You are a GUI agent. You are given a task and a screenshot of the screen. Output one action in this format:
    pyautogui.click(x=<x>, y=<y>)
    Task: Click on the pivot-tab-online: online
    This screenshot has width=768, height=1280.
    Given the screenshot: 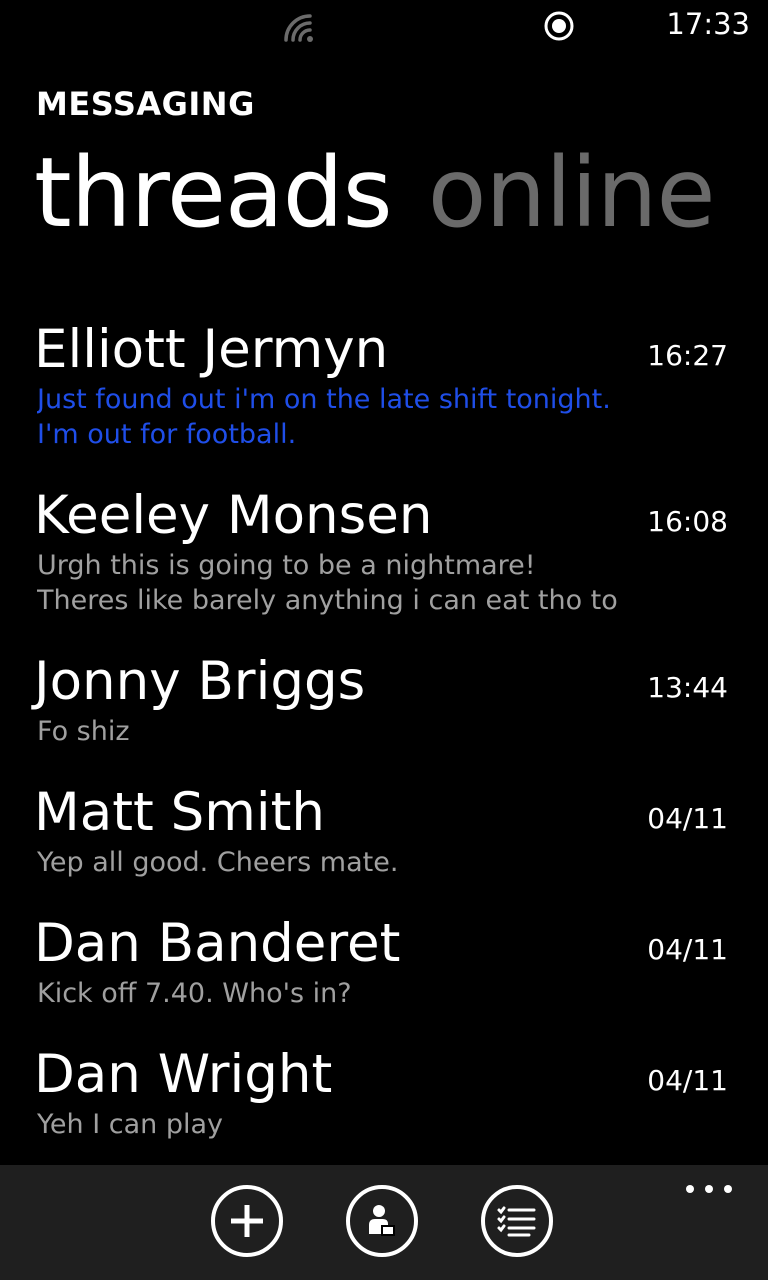 What is the action you would take?
    pyautogui.click(x=572, y=193)
    